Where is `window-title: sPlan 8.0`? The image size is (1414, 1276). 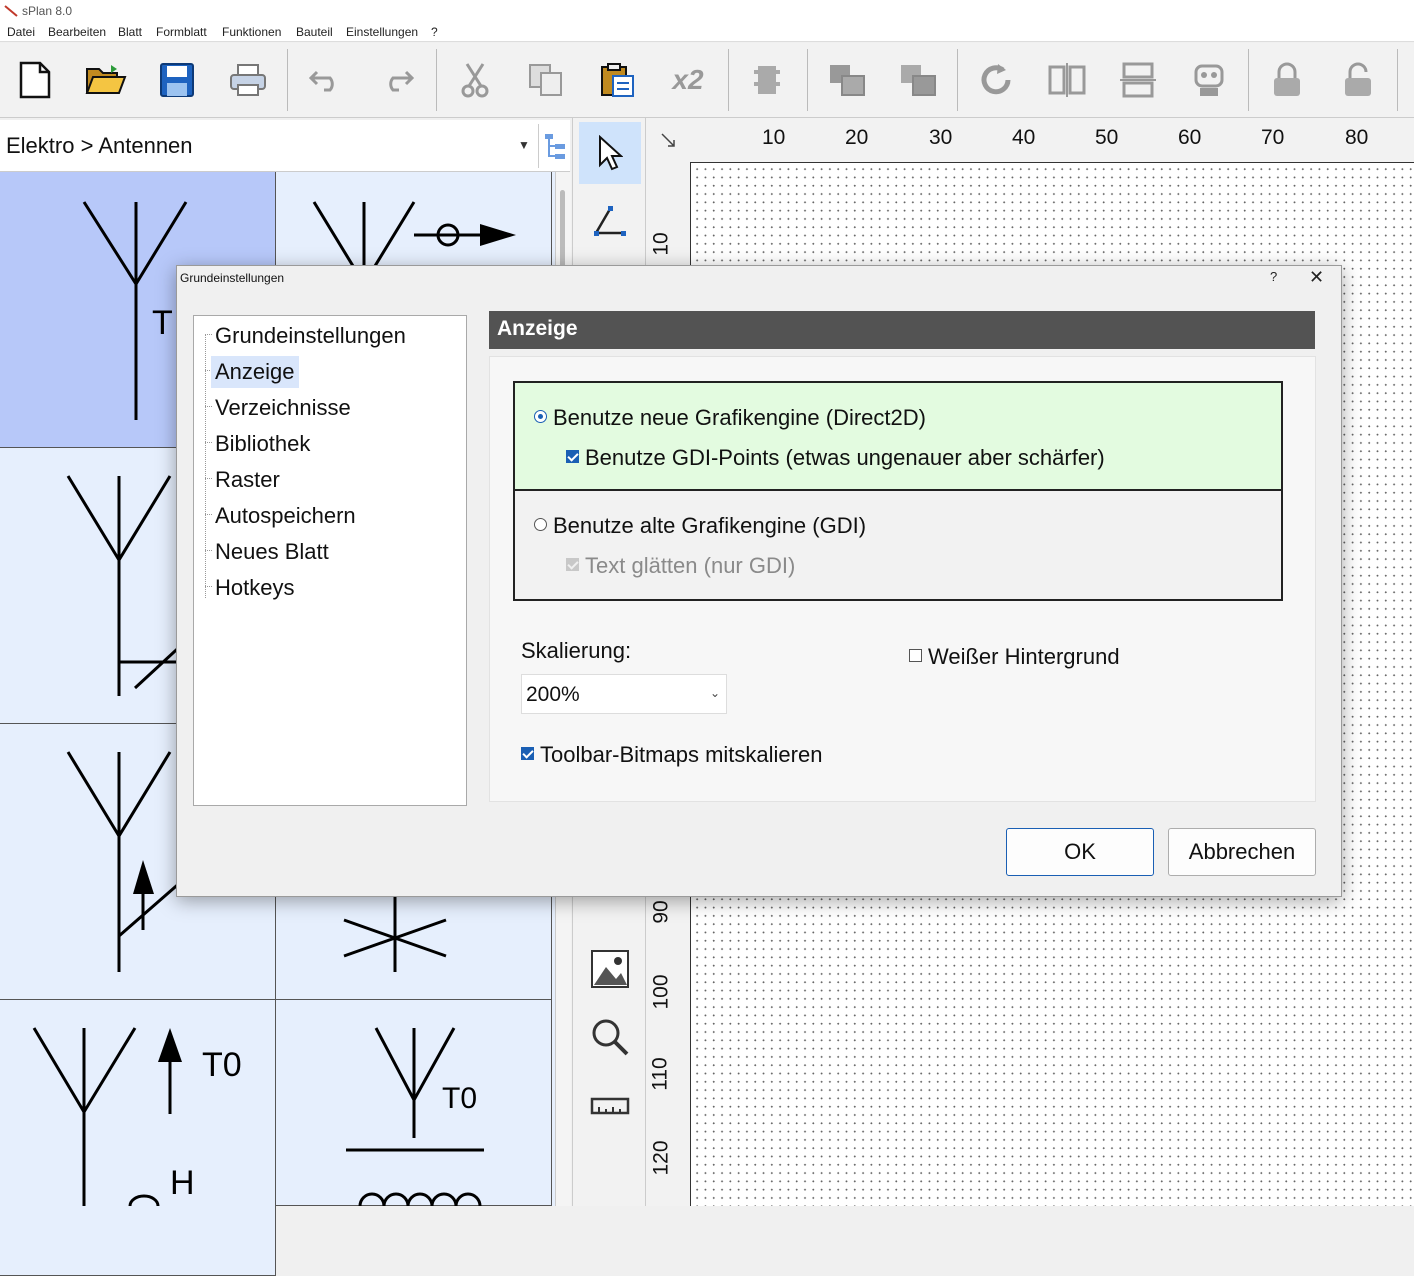 window-title: sPlan 8.0 is located at coordinates (47, 11).